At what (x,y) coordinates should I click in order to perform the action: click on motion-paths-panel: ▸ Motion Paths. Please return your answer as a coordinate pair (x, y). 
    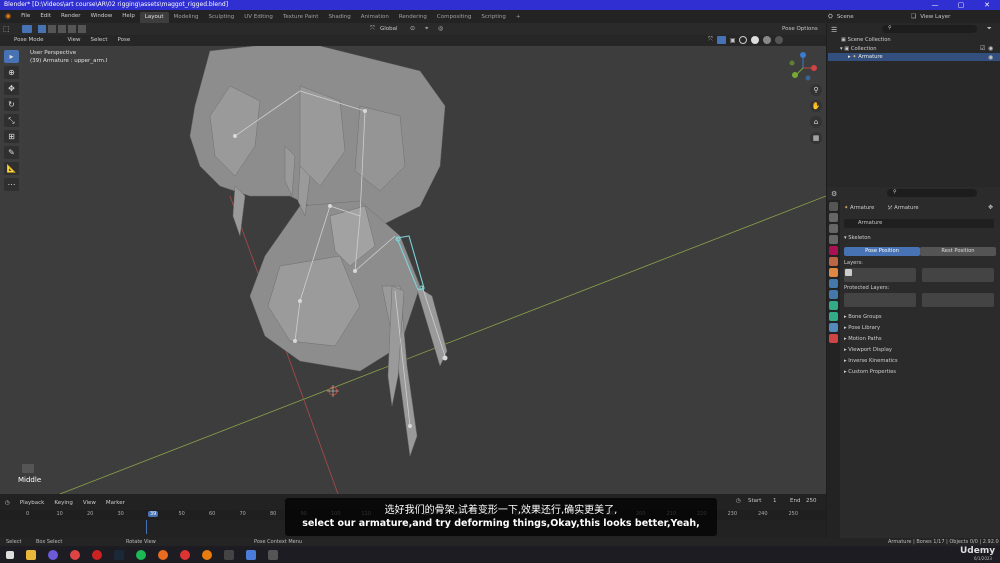
    Looking at the image, I should click on (863, 339).